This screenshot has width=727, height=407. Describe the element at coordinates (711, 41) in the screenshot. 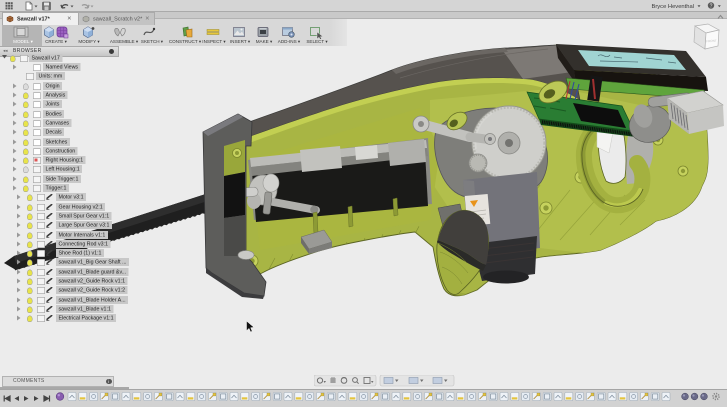

I see `svg-text: FRONT` at that location.